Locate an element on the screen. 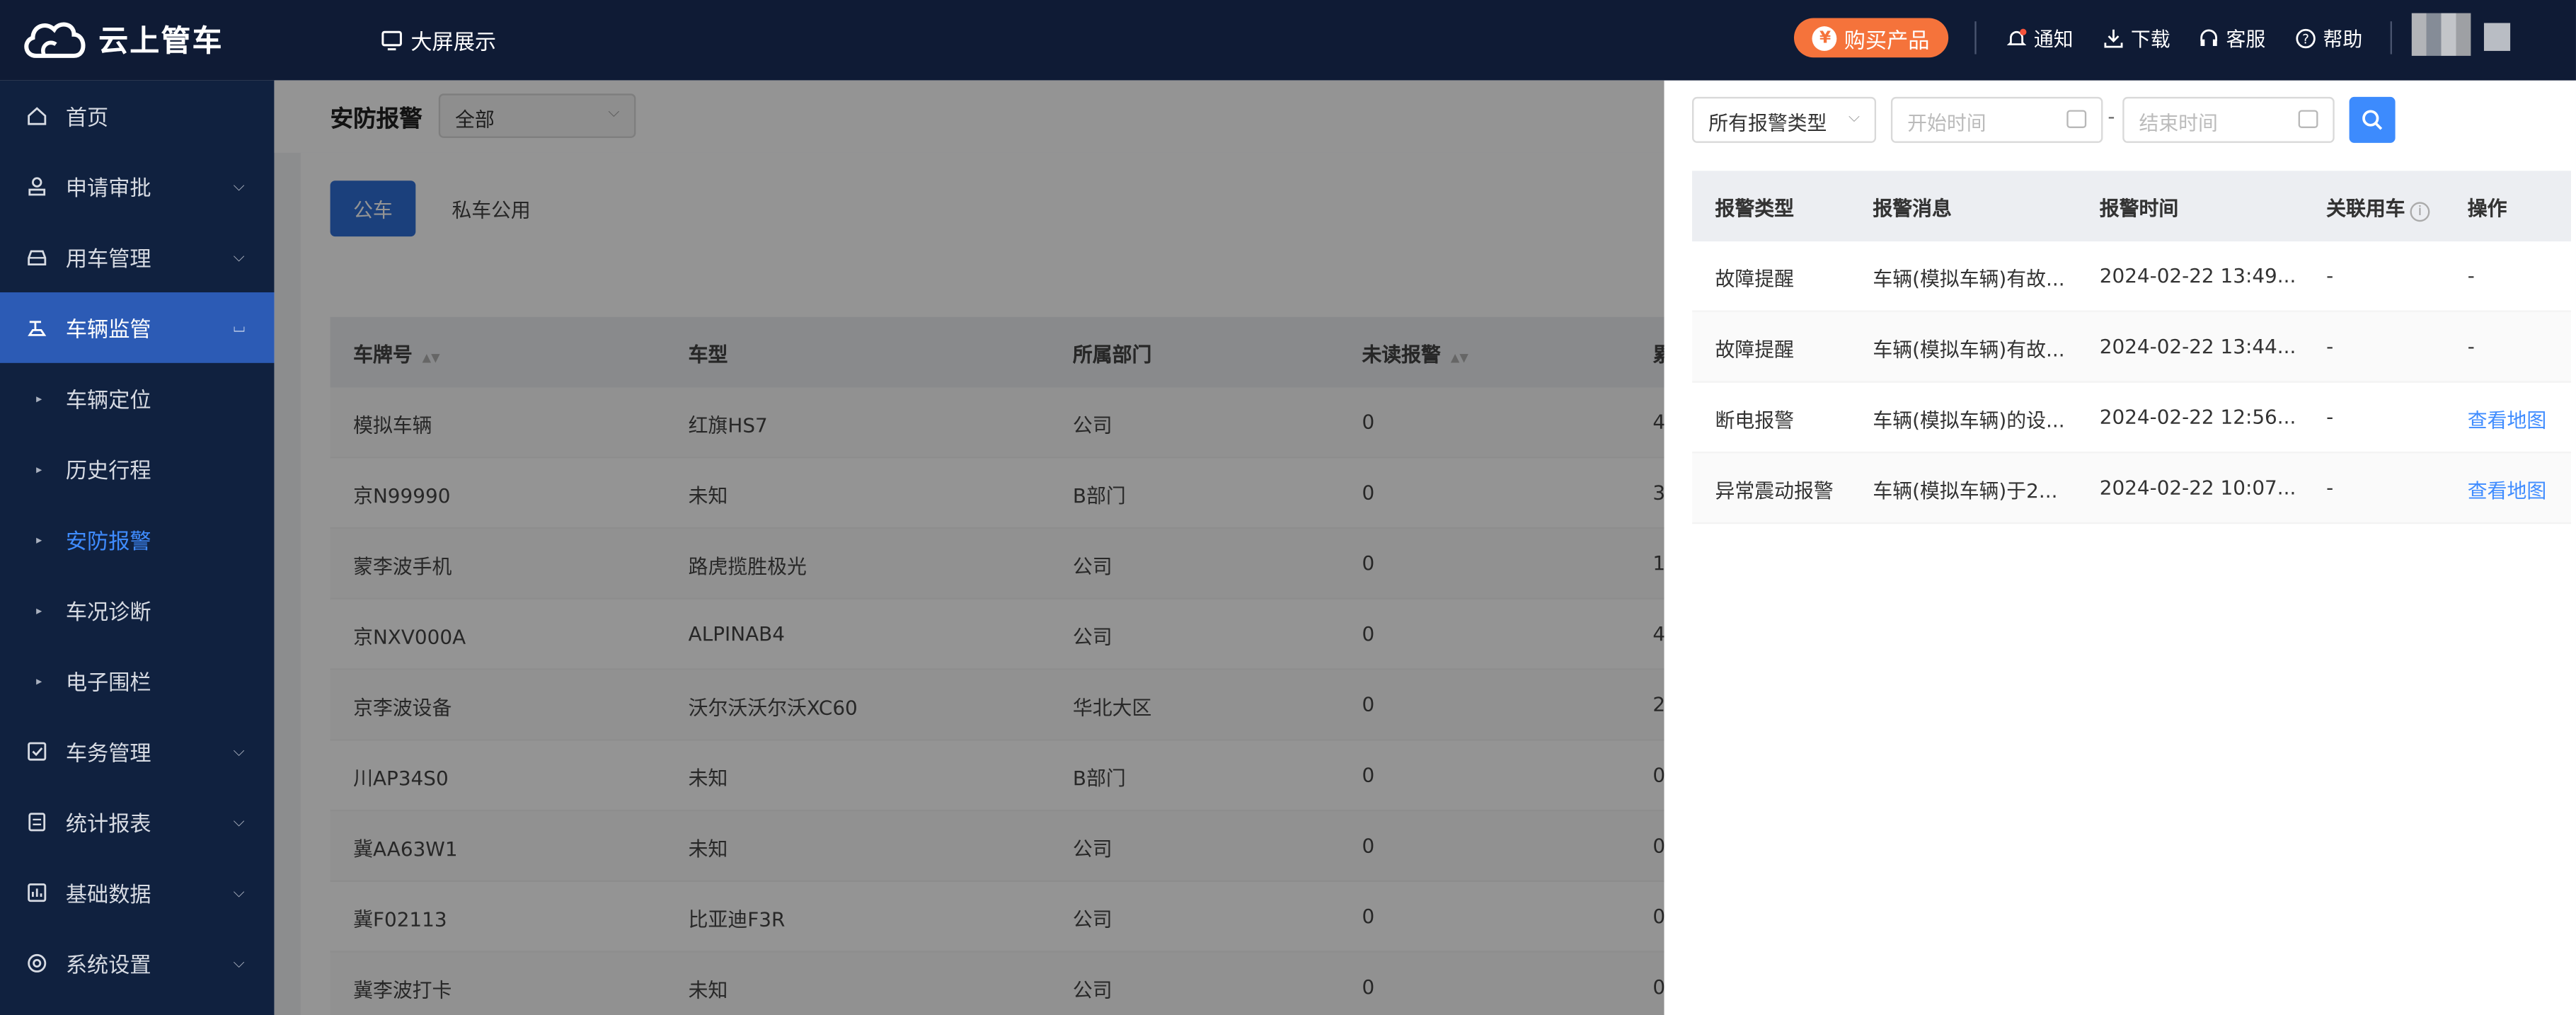 The height and width of the screenshot is (1015, 2576). notice-link: 通知 is located at coordinates (2040, 39).